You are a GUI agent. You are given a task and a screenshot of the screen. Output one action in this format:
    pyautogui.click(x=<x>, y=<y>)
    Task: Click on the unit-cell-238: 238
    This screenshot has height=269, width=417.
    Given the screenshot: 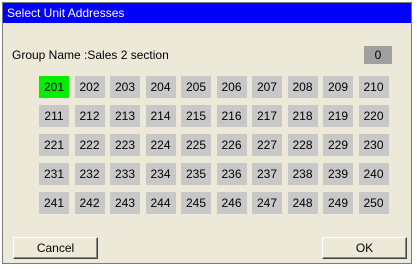 What is the action you would take?
    pyautogui.click(x=302, y=174)
    